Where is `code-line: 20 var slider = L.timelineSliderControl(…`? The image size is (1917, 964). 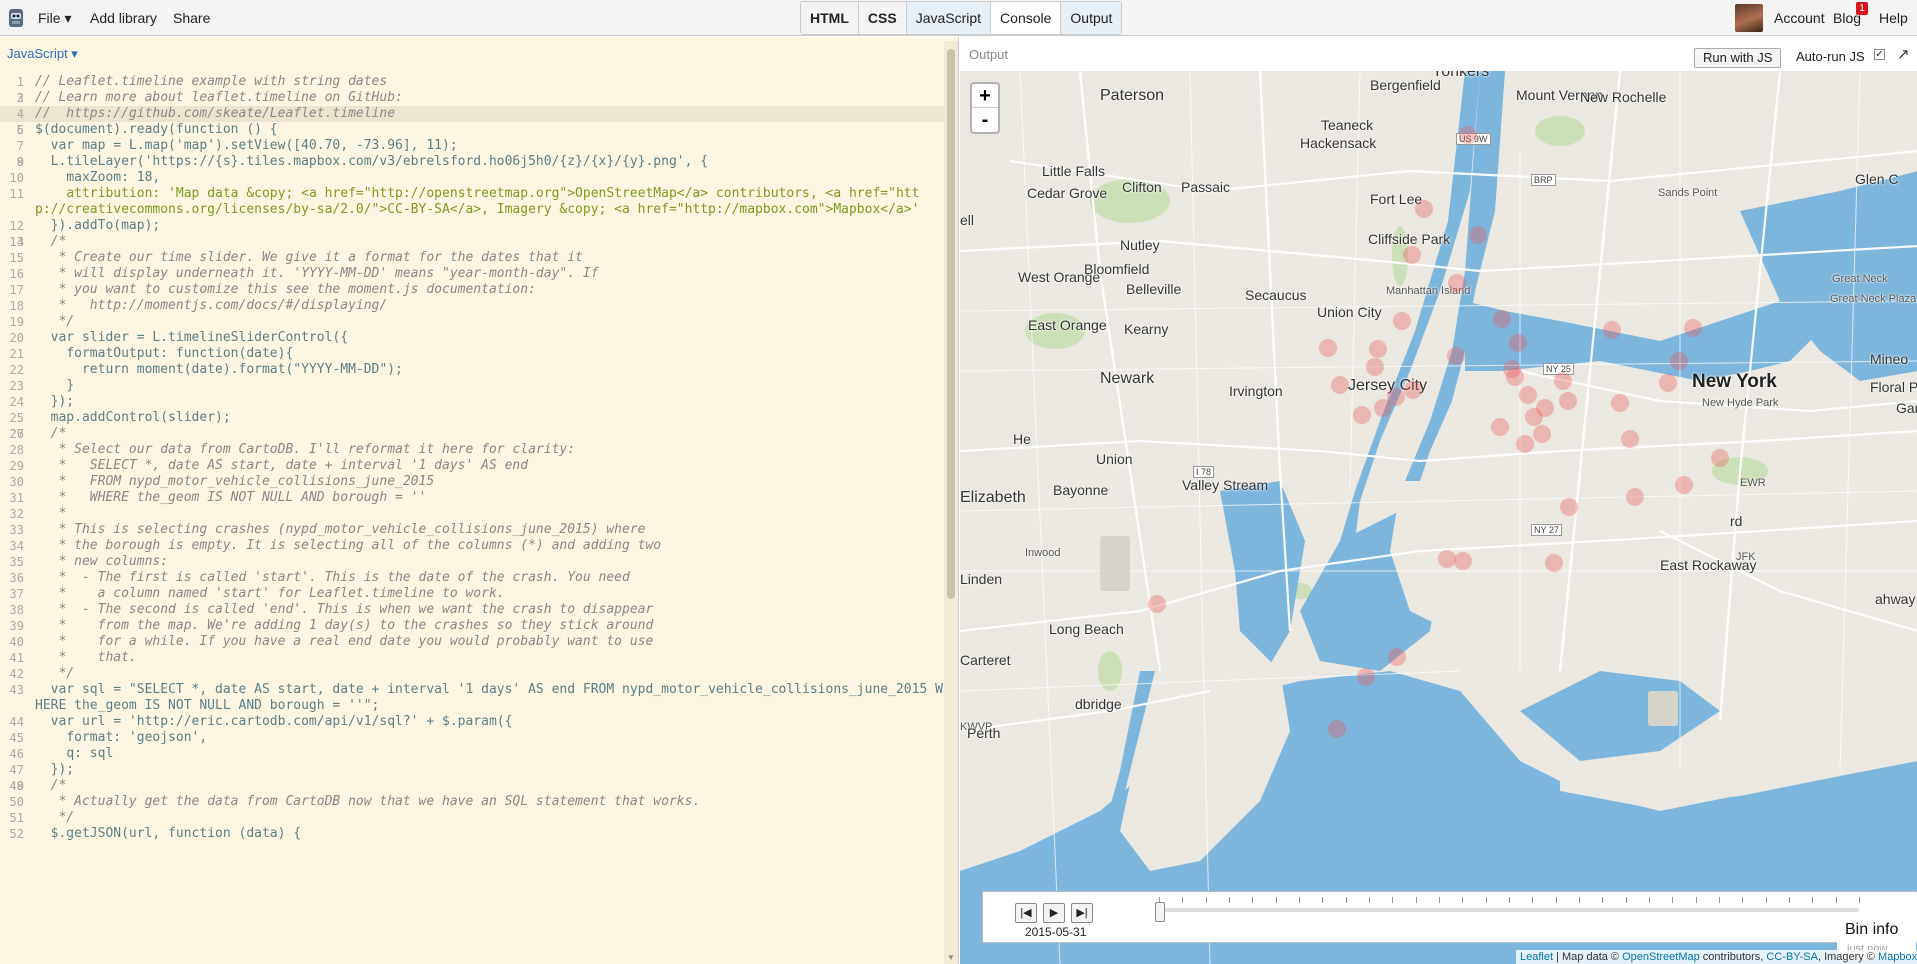
code-line: 20 var slider = L.timelineSliderControl(… is located at coordinates (472, 338).